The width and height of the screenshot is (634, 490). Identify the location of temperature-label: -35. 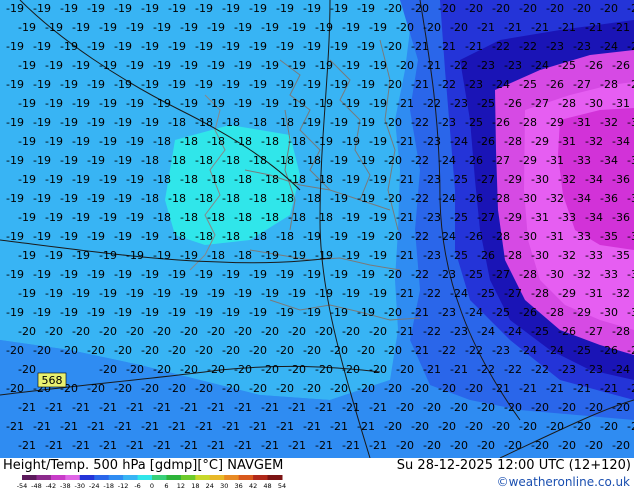
(609, 236).